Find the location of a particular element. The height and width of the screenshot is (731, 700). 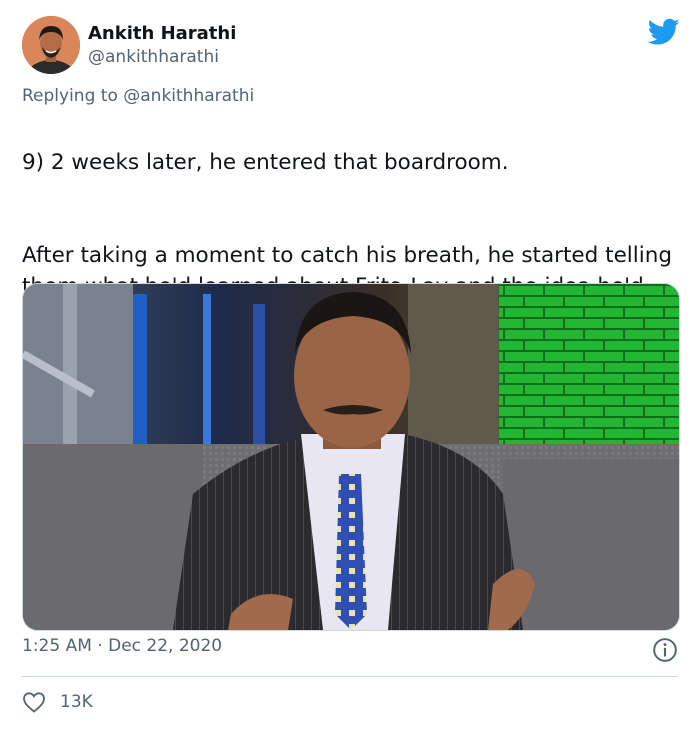

replying-to-label: Replying to is located at coordinates (73, 96).